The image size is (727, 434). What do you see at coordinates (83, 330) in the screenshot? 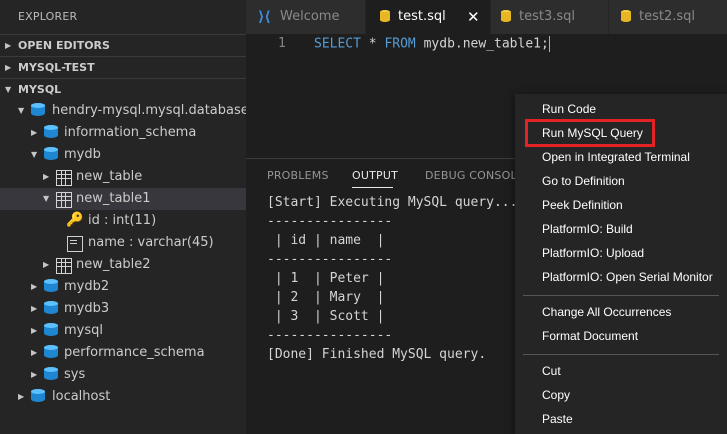
I see `tree-item-label: mysql` at bounding box center [83, 330].